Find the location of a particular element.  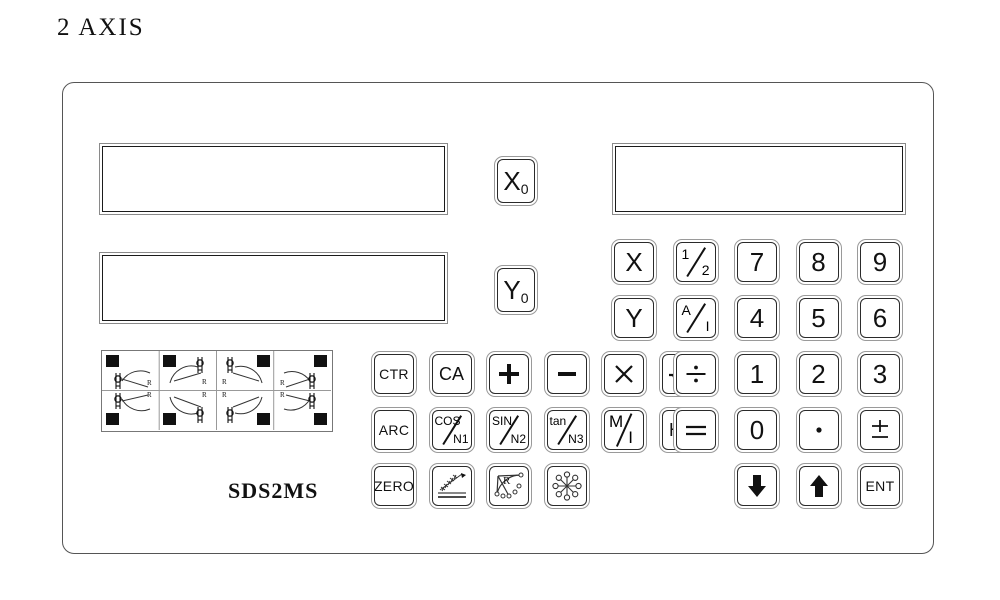

bolt-hole-circle-key is located at coordinates (566, 486).